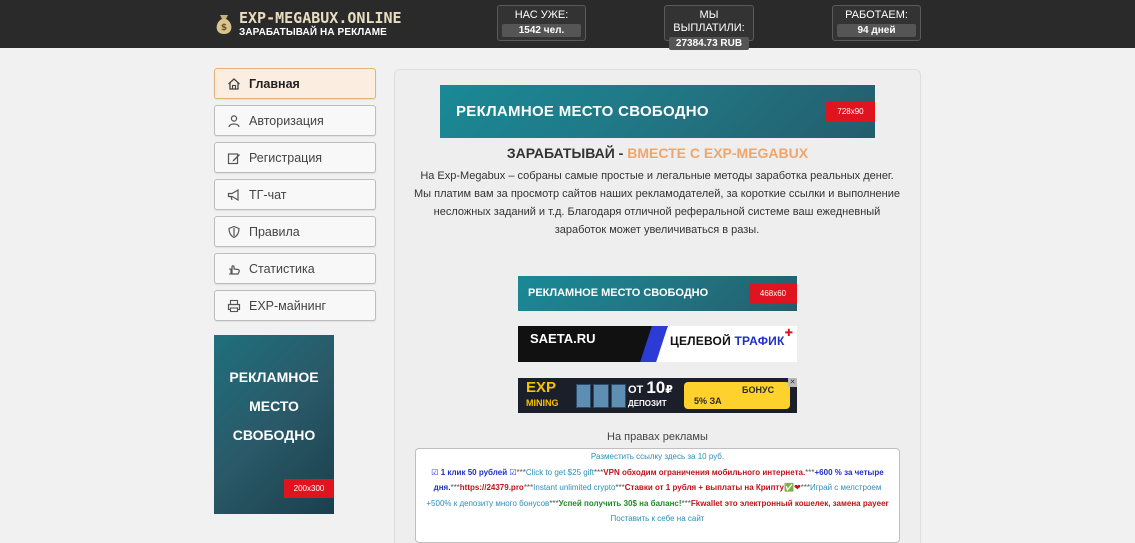  I want to click on exp-screens-image, so click(601, 396).